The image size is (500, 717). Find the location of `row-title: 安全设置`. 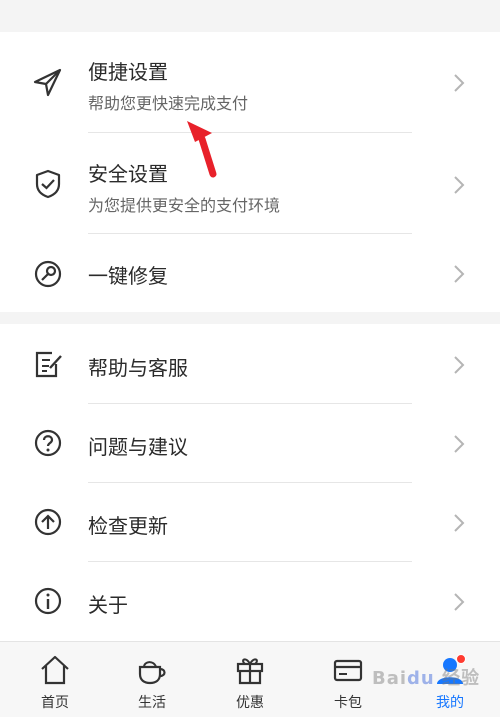

row-title: 安全设置 is located at coordinates (128, 174).